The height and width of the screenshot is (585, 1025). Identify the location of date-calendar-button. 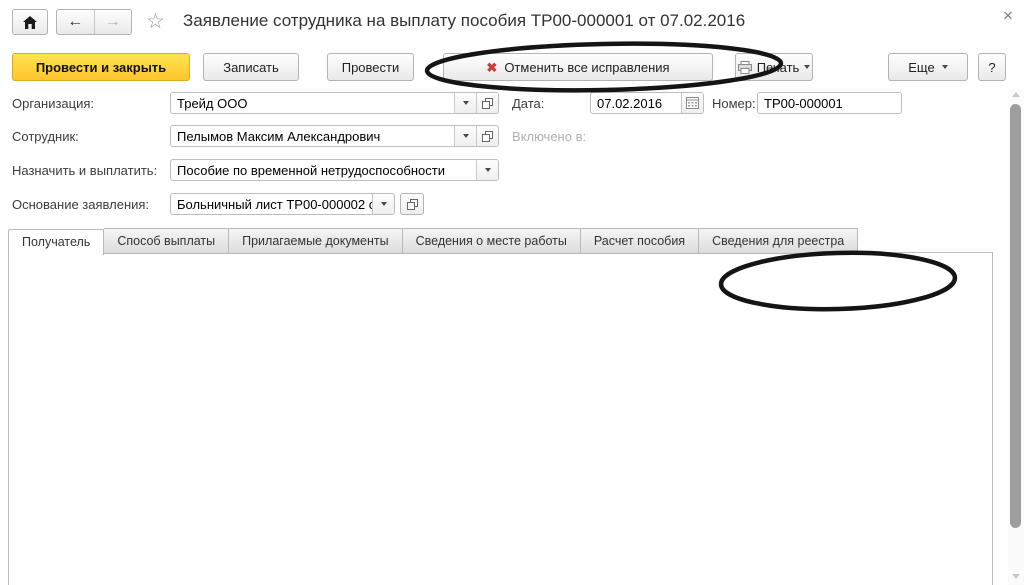
(692, 103).